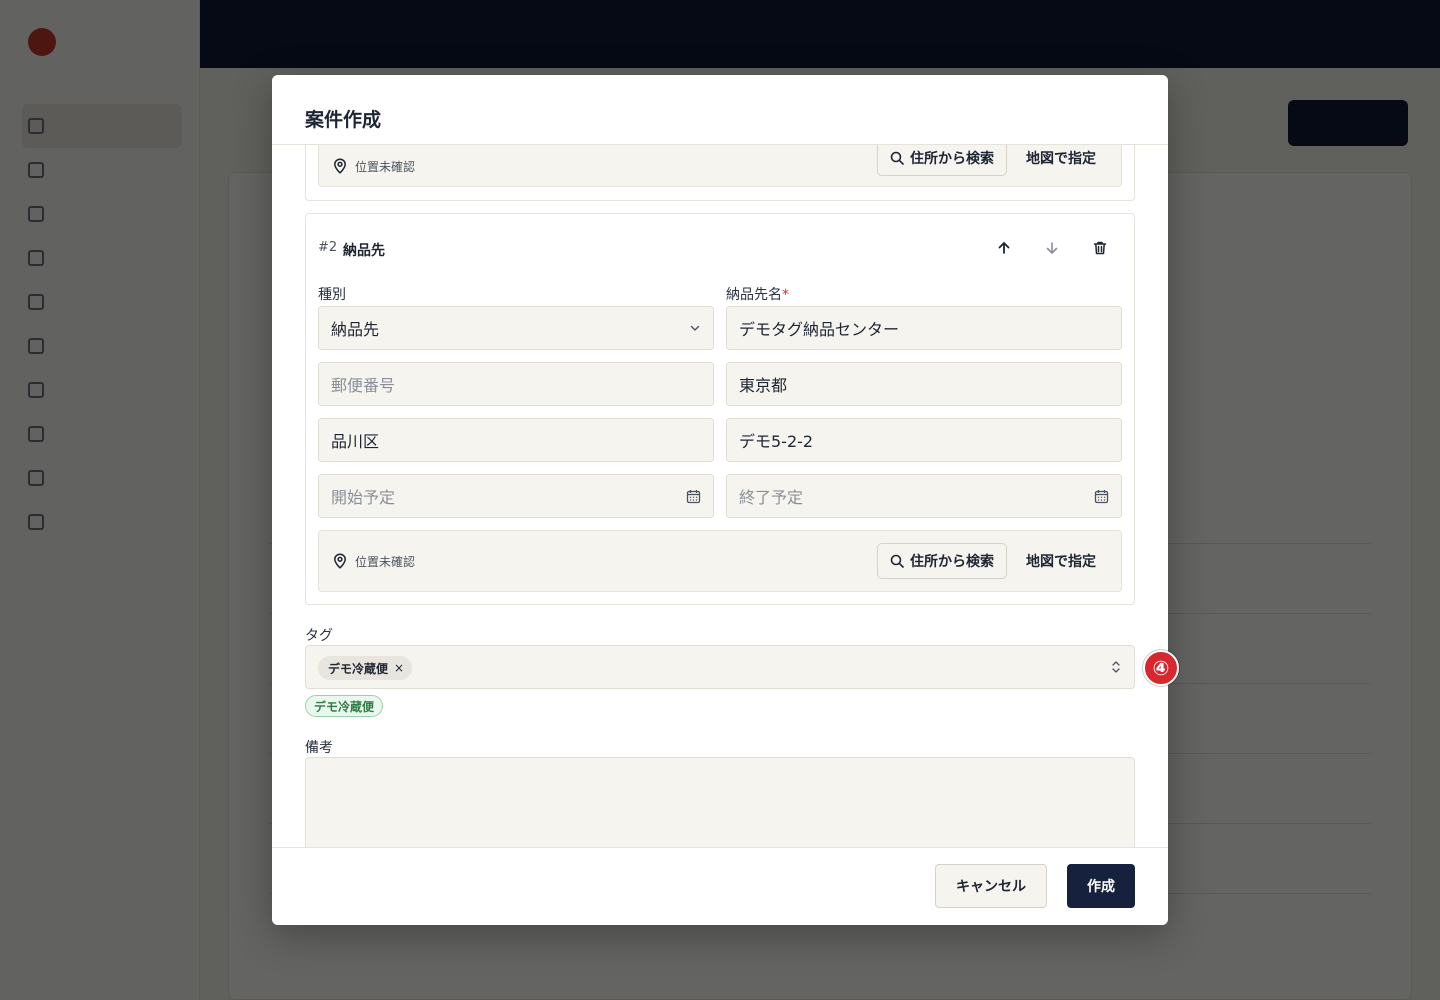  What do you see at coordinates (332, 295) in the screenshot?
I see `type-label: 種別` at bounding box center [332, 295].